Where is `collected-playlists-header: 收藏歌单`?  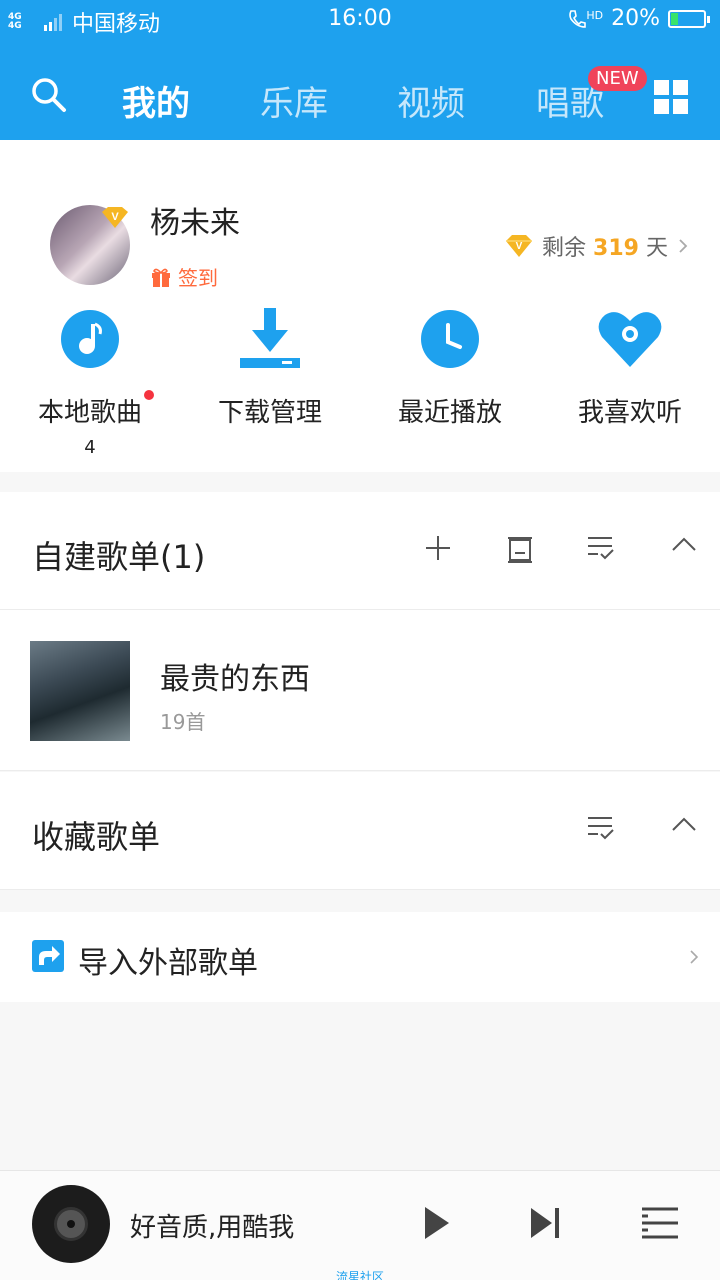 collected-playlists-header: 收藏歌单 is located at coordinates (360, 831).